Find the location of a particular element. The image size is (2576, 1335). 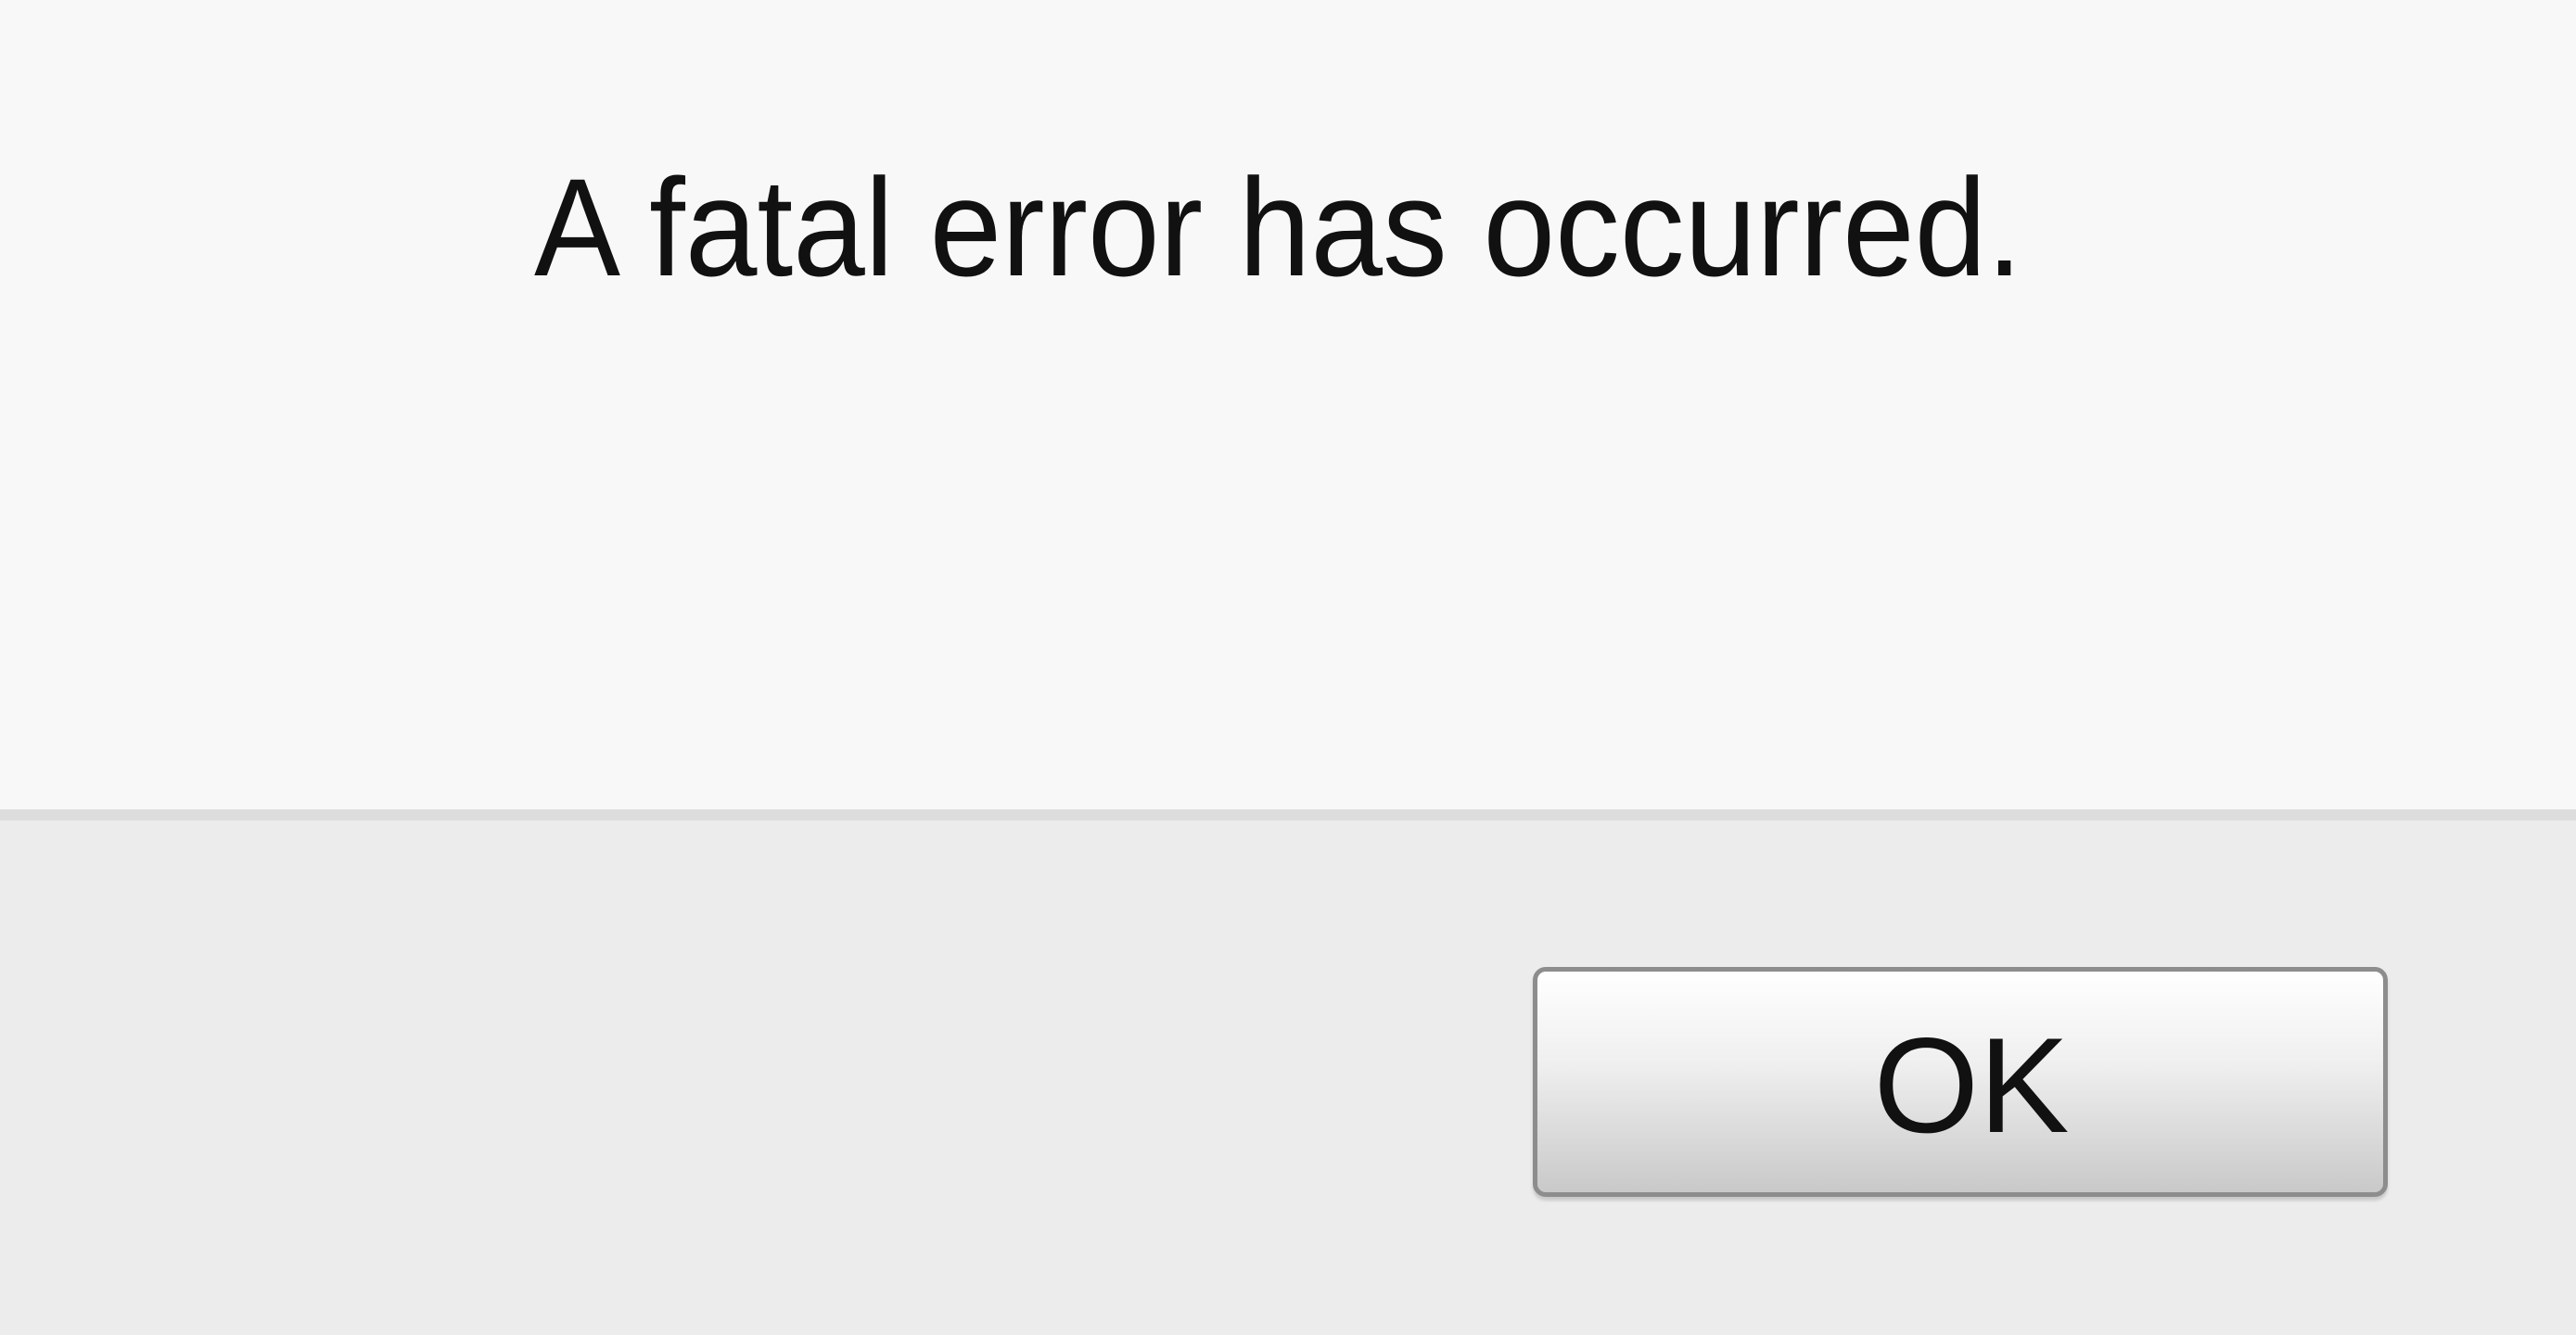

dialog-divider is located at coordinates (1288, 814).